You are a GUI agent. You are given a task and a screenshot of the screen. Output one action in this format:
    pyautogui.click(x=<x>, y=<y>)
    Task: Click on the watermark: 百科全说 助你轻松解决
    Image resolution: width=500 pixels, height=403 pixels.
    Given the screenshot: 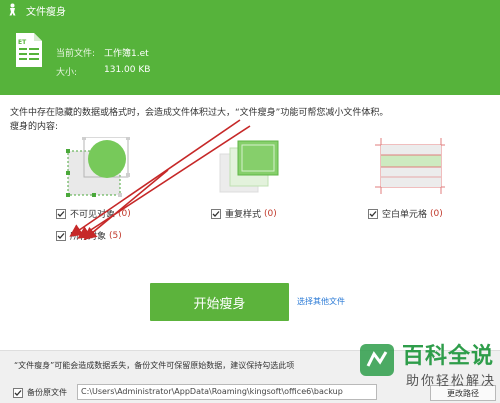 What is the action you would take?
    pyautogui.click(x=426, y=370)
    